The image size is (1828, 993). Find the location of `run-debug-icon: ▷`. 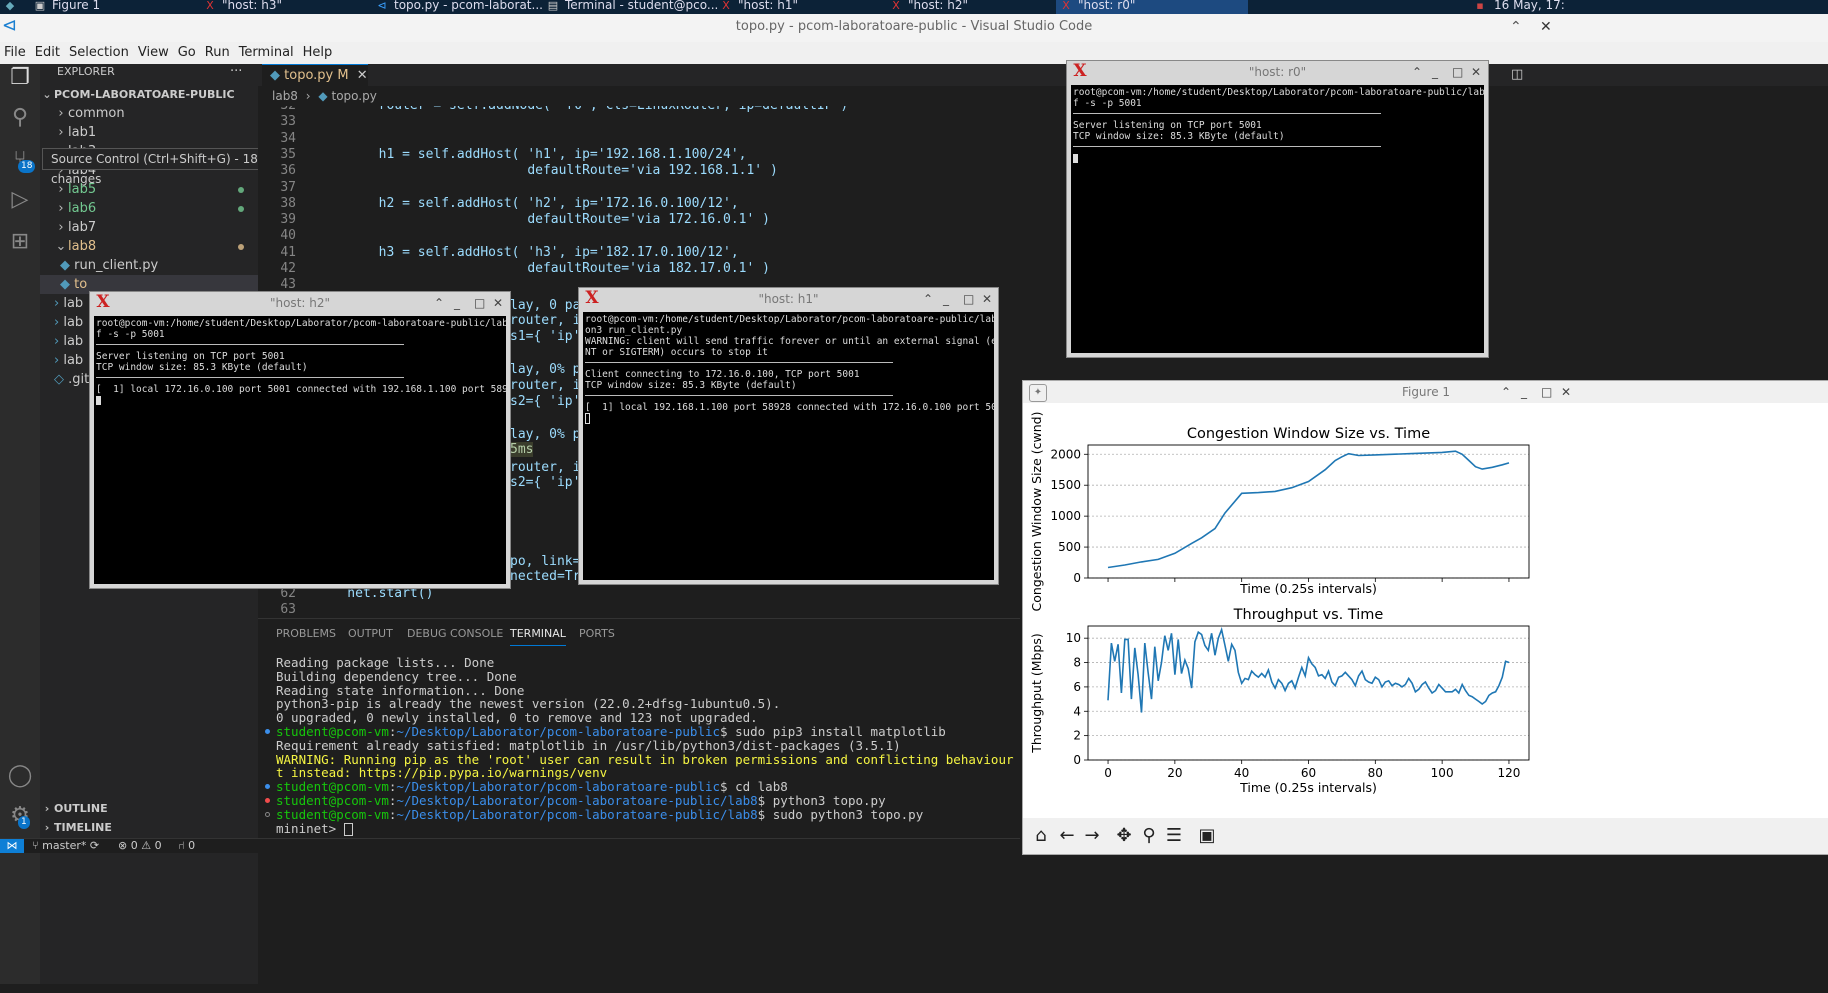

run-debug-icon: ▷ is located at coordinates (20, 200).